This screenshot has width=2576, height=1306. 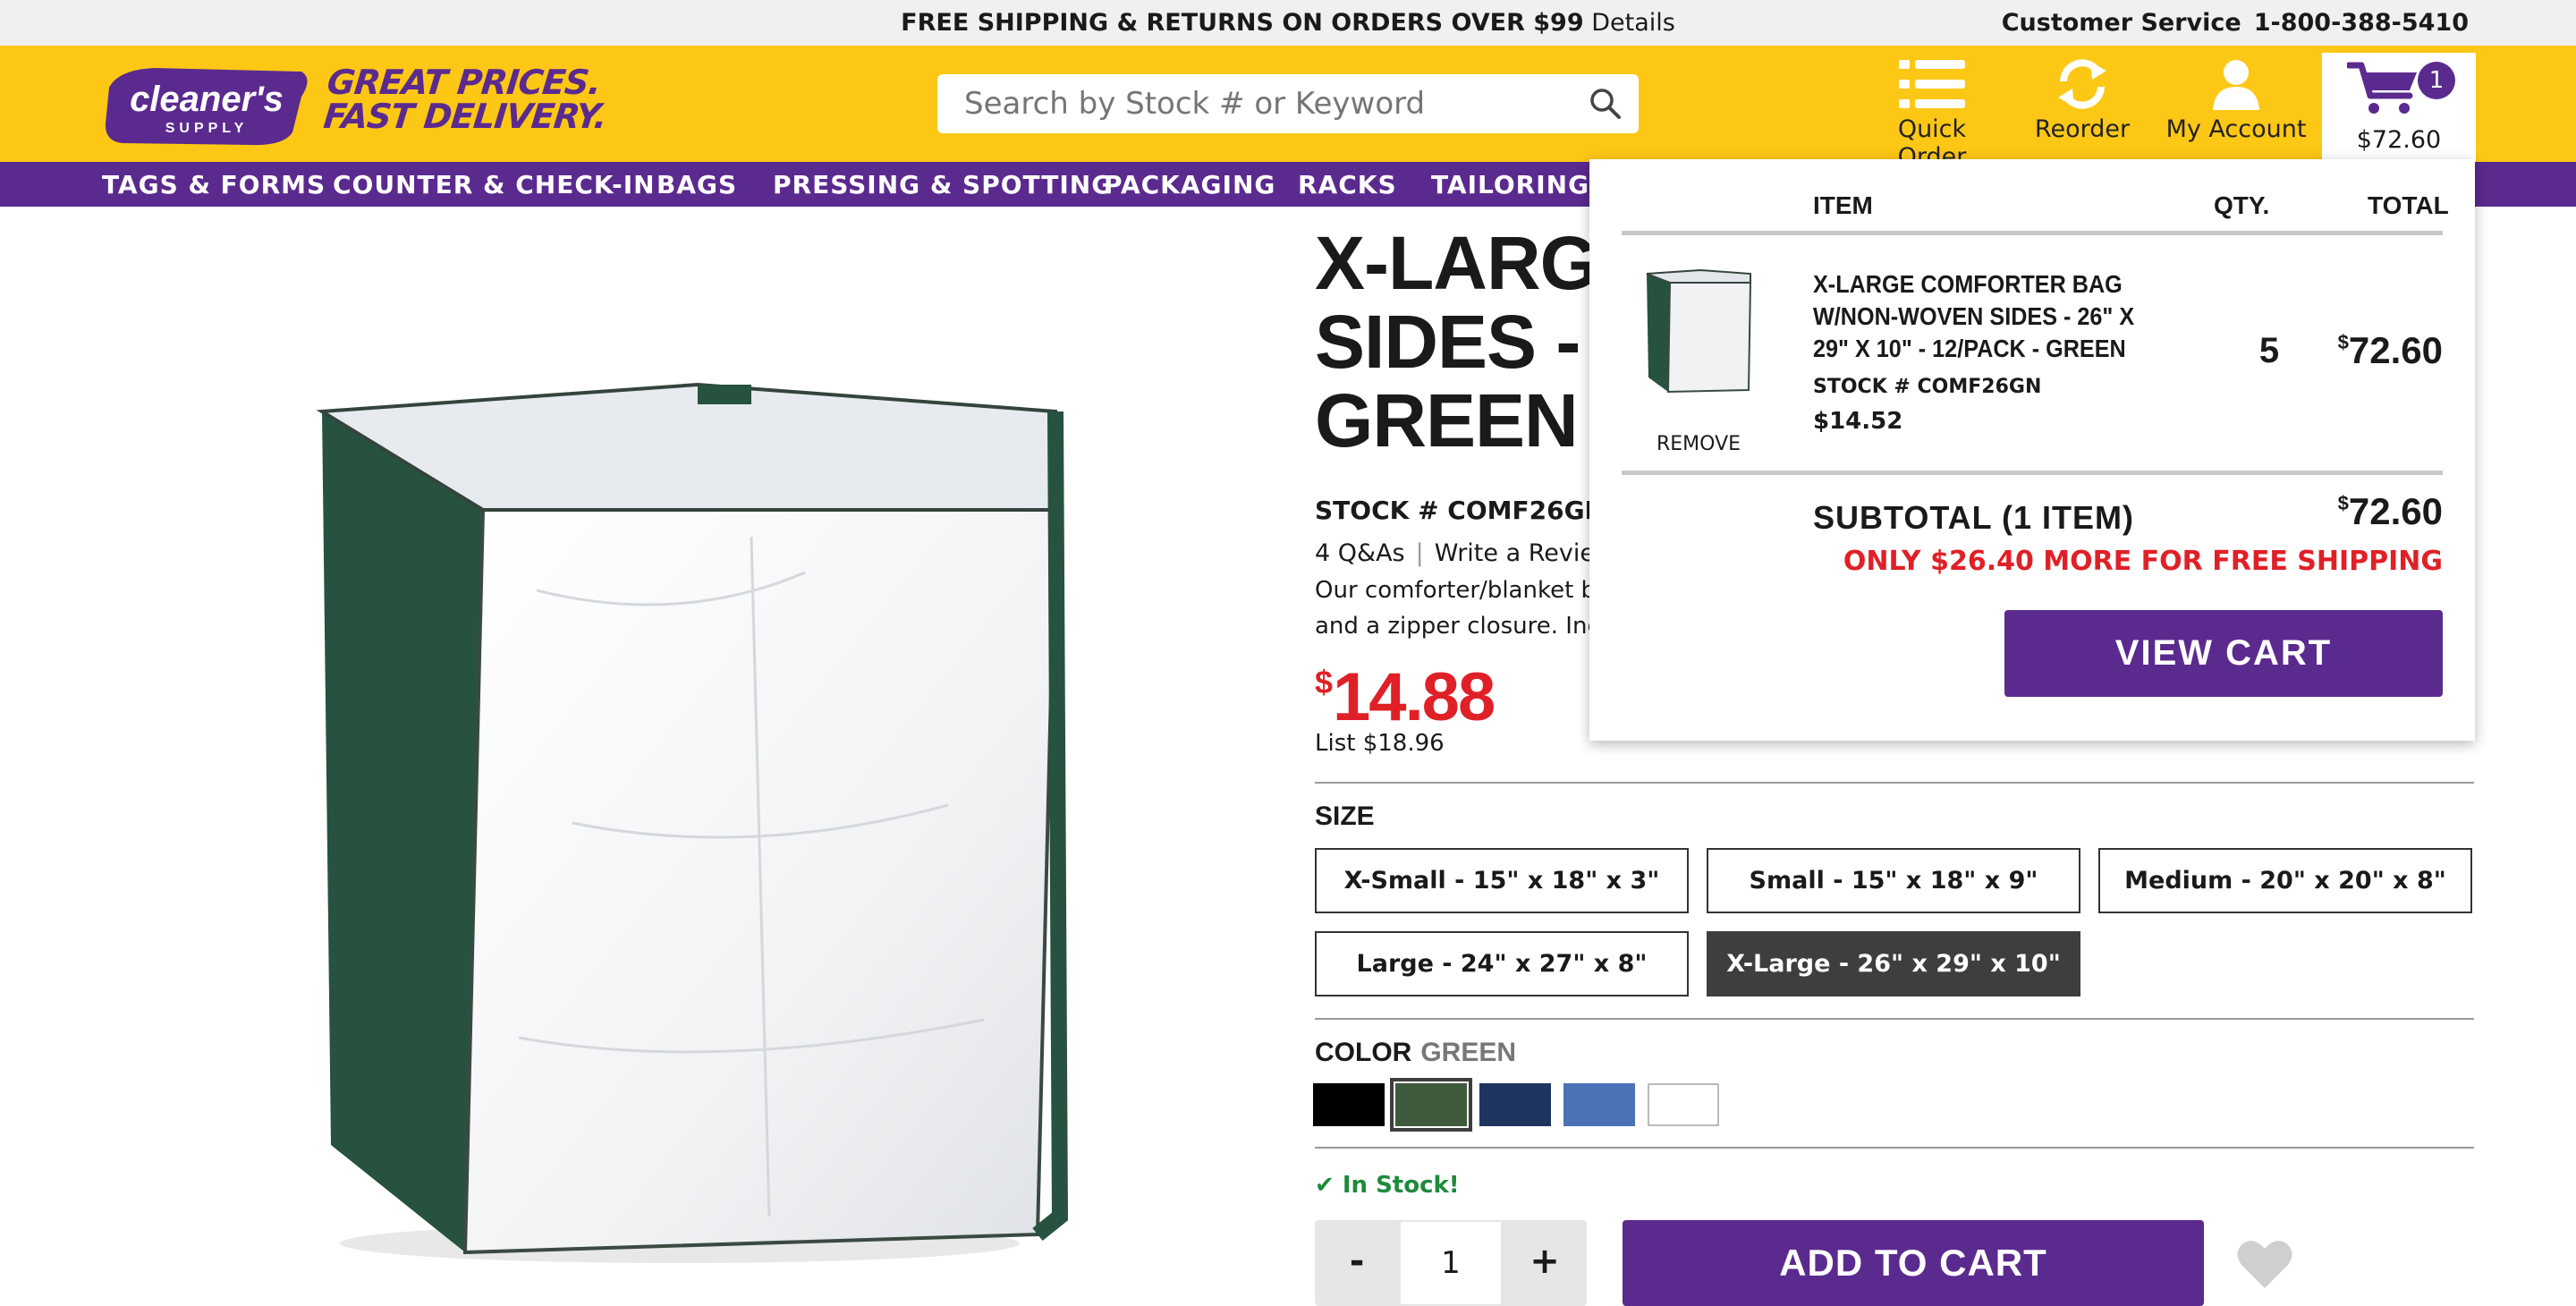 What do you see at coordinates (1524, 553) in the screenshot?
I see `write-review-link: Write a Review` at bounding box center [1524, 553].